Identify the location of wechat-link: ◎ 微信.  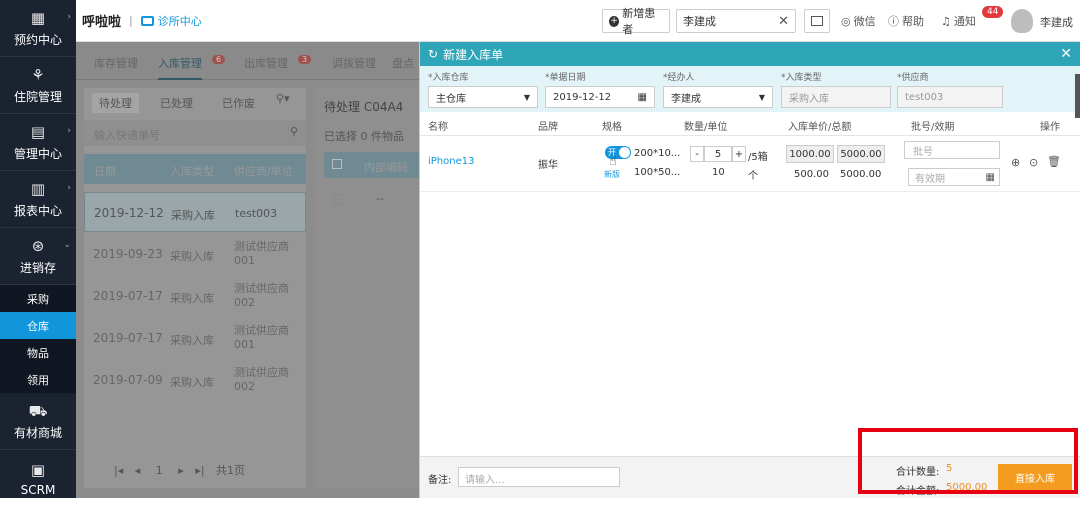
(858, 21).